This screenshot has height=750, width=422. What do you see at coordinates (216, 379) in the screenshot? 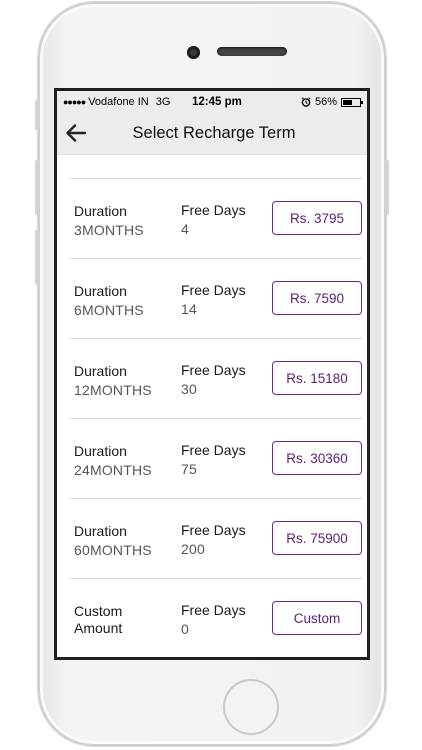
I see `plan-row: Duration 12MONTHS Free Days 30 Rs. 15180` at bounding box center [216, 379].